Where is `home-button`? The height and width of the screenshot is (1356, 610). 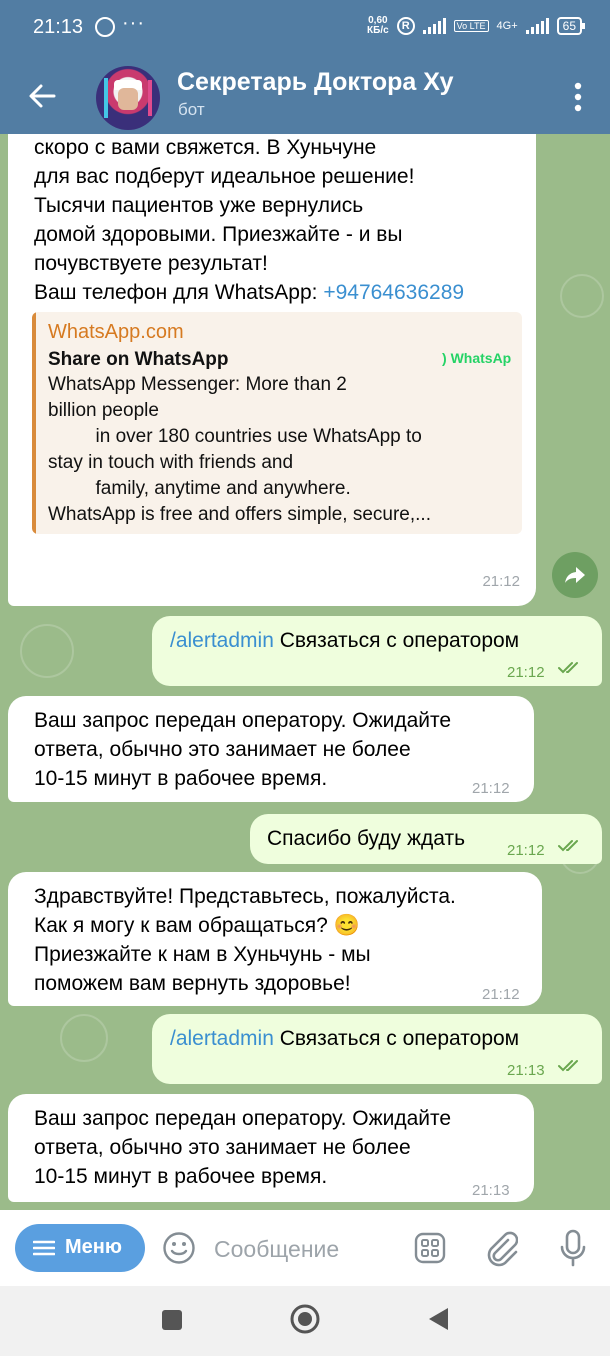 home-button is located at coordinates (305, 1319).